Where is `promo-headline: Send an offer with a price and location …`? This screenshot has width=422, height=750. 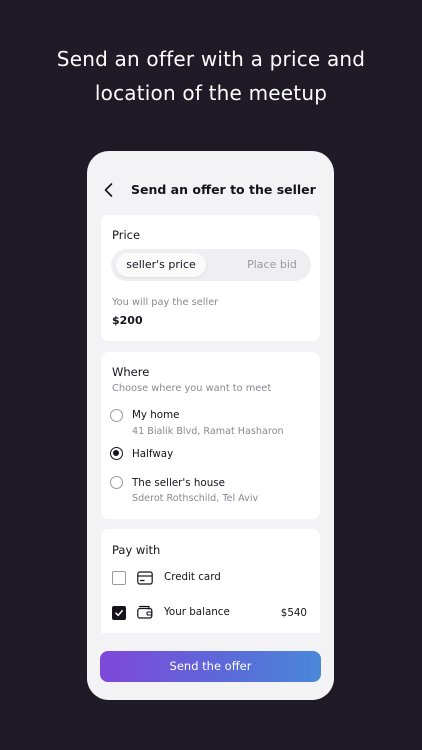
promo-headline: Send an offer with a price and location … is located at coordinates (211, 76).